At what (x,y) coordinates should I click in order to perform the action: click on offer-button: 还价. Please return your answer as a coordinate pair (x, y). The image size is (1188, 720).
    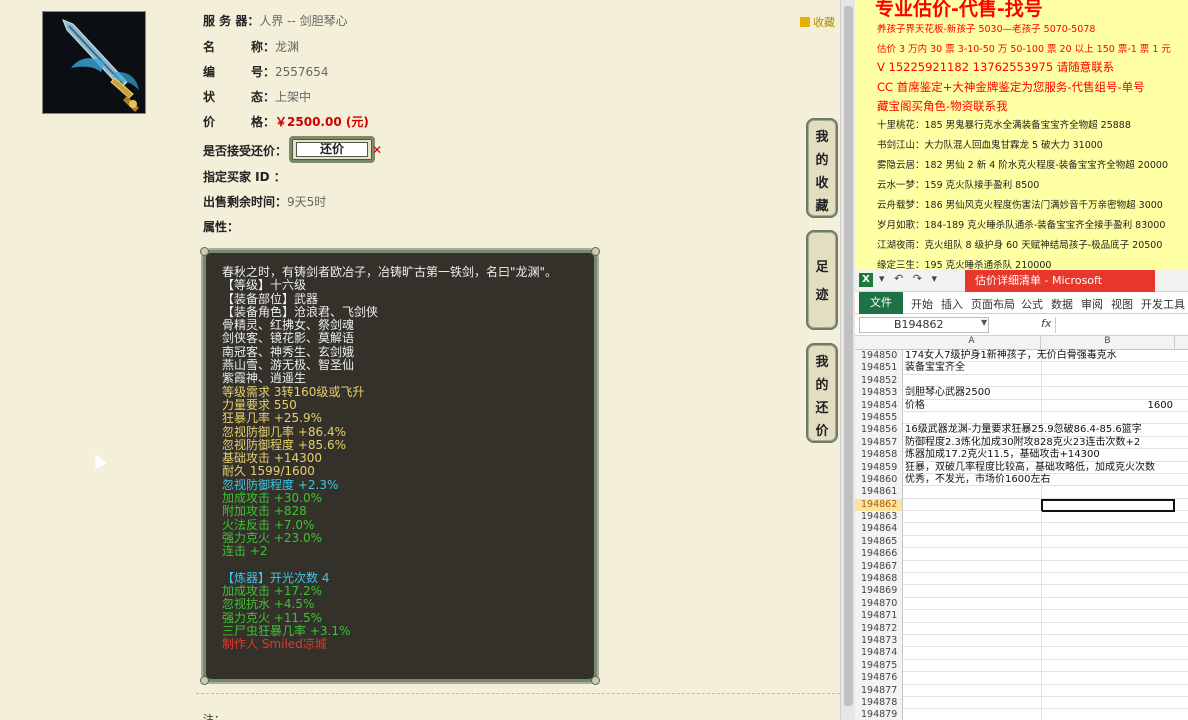
    Looking at the image, I should click on (332, 149).